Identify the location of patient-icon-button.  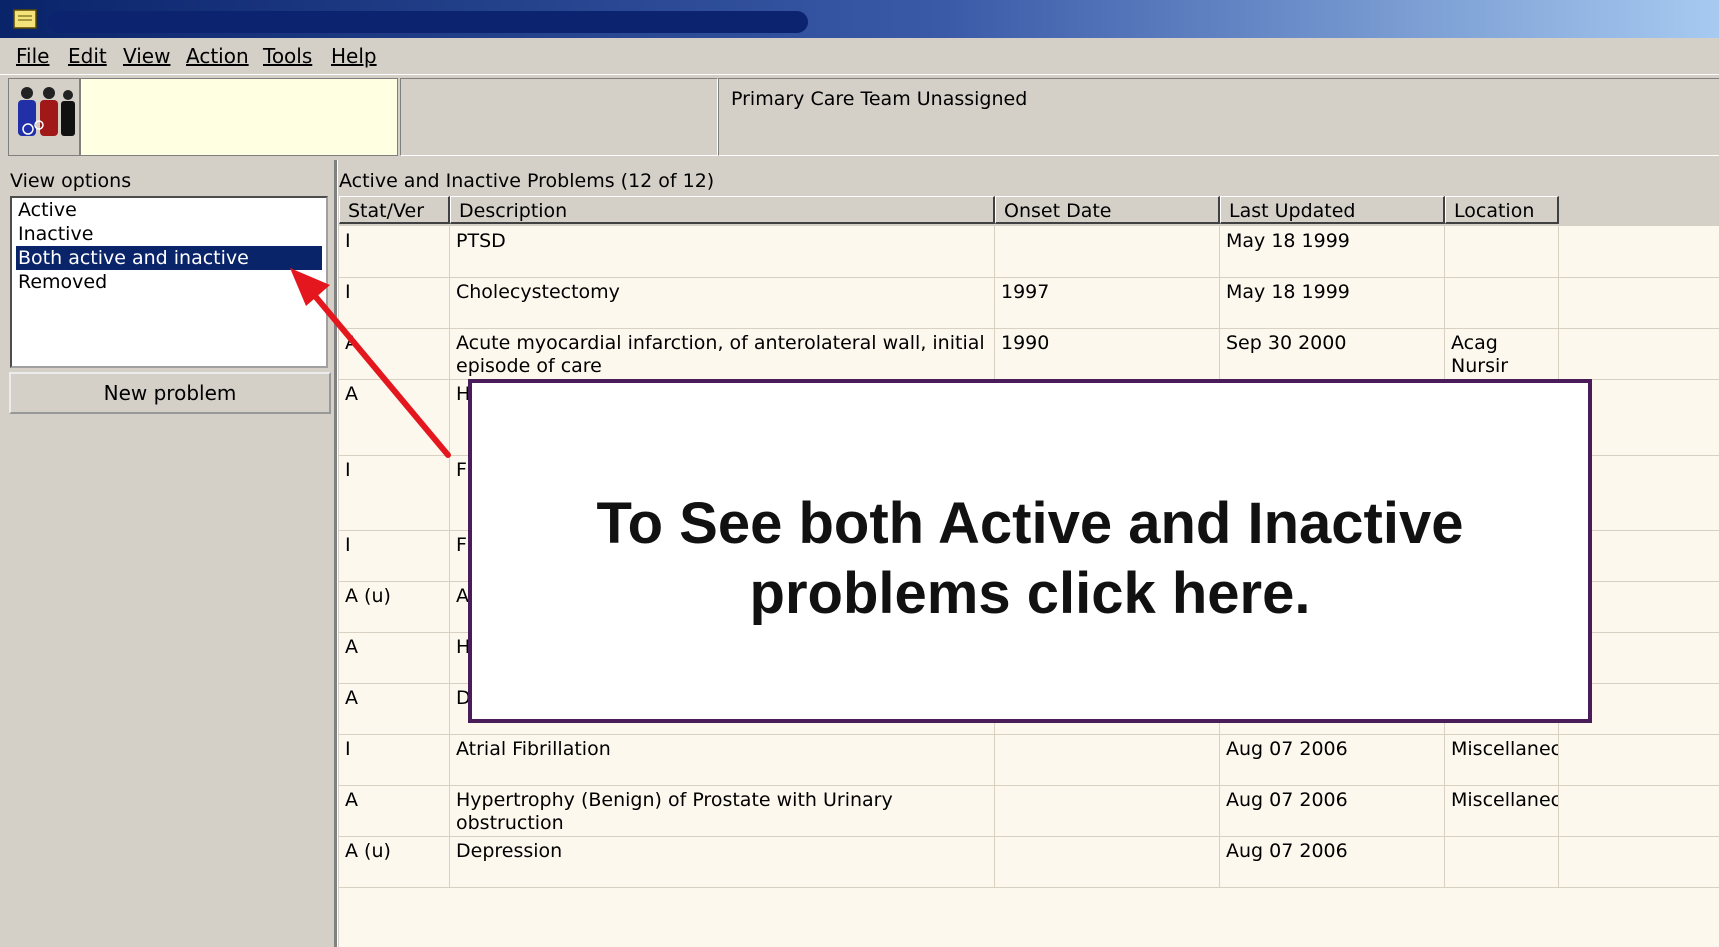
(44, 117).